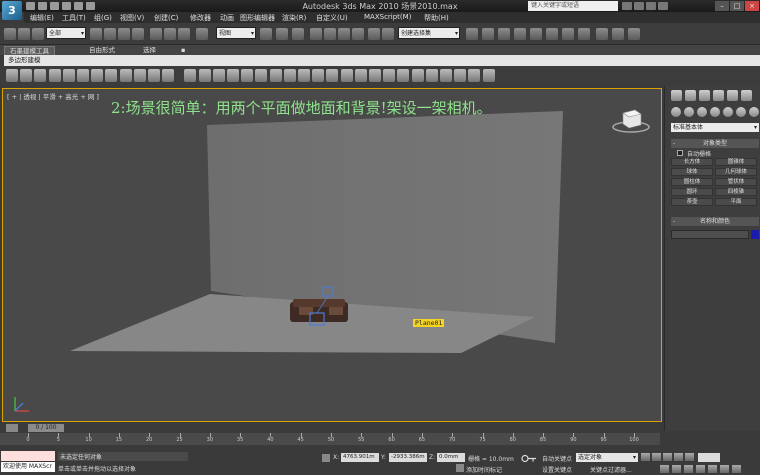 This screenshot has height=475, width=760. I want to click on menu-item: 动画, so click(227, 18).